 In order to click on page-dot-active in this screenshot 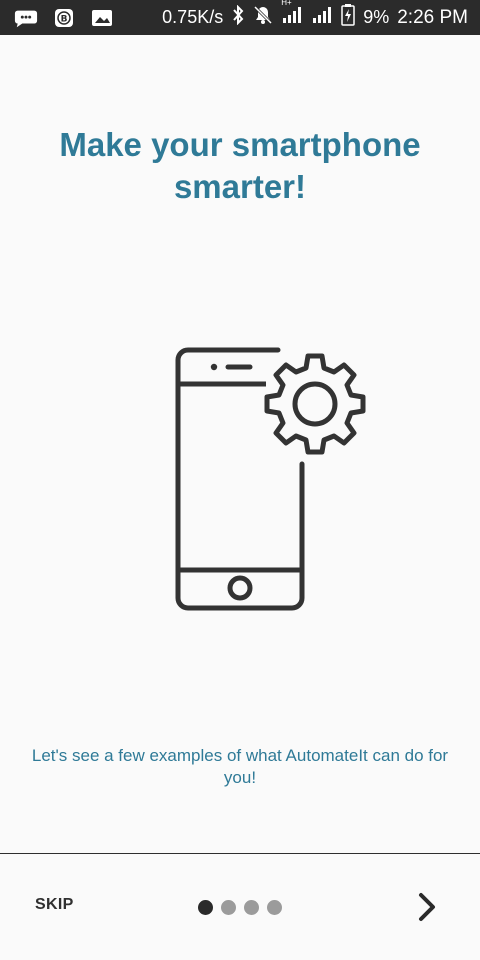, I will do `click(205, 907)`.